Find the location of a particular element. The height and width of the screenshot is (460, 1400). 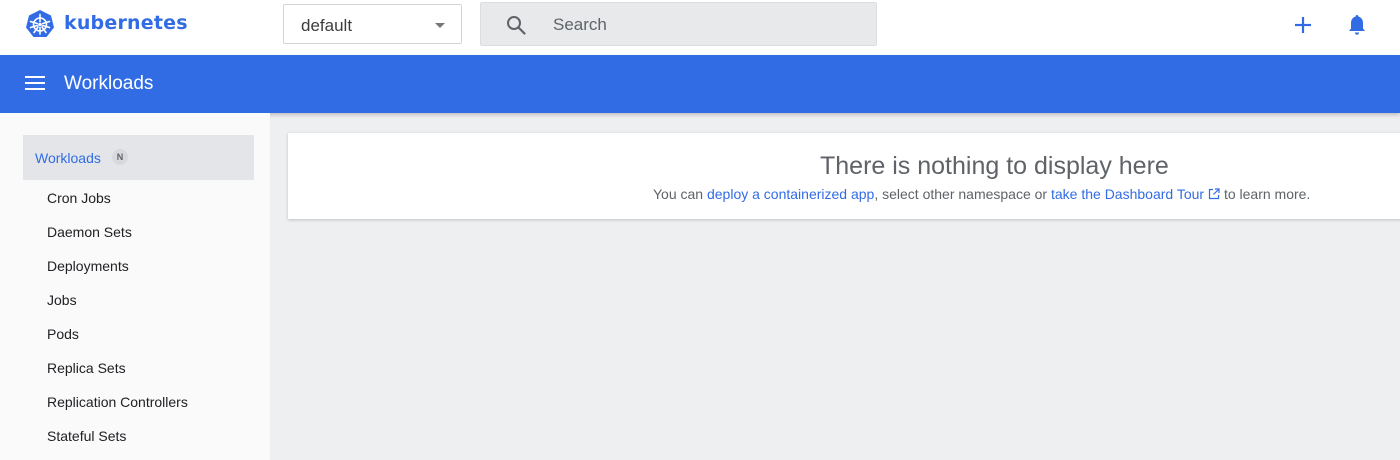

sidebar-item-label: Pods is located at coordinates (63, 334).